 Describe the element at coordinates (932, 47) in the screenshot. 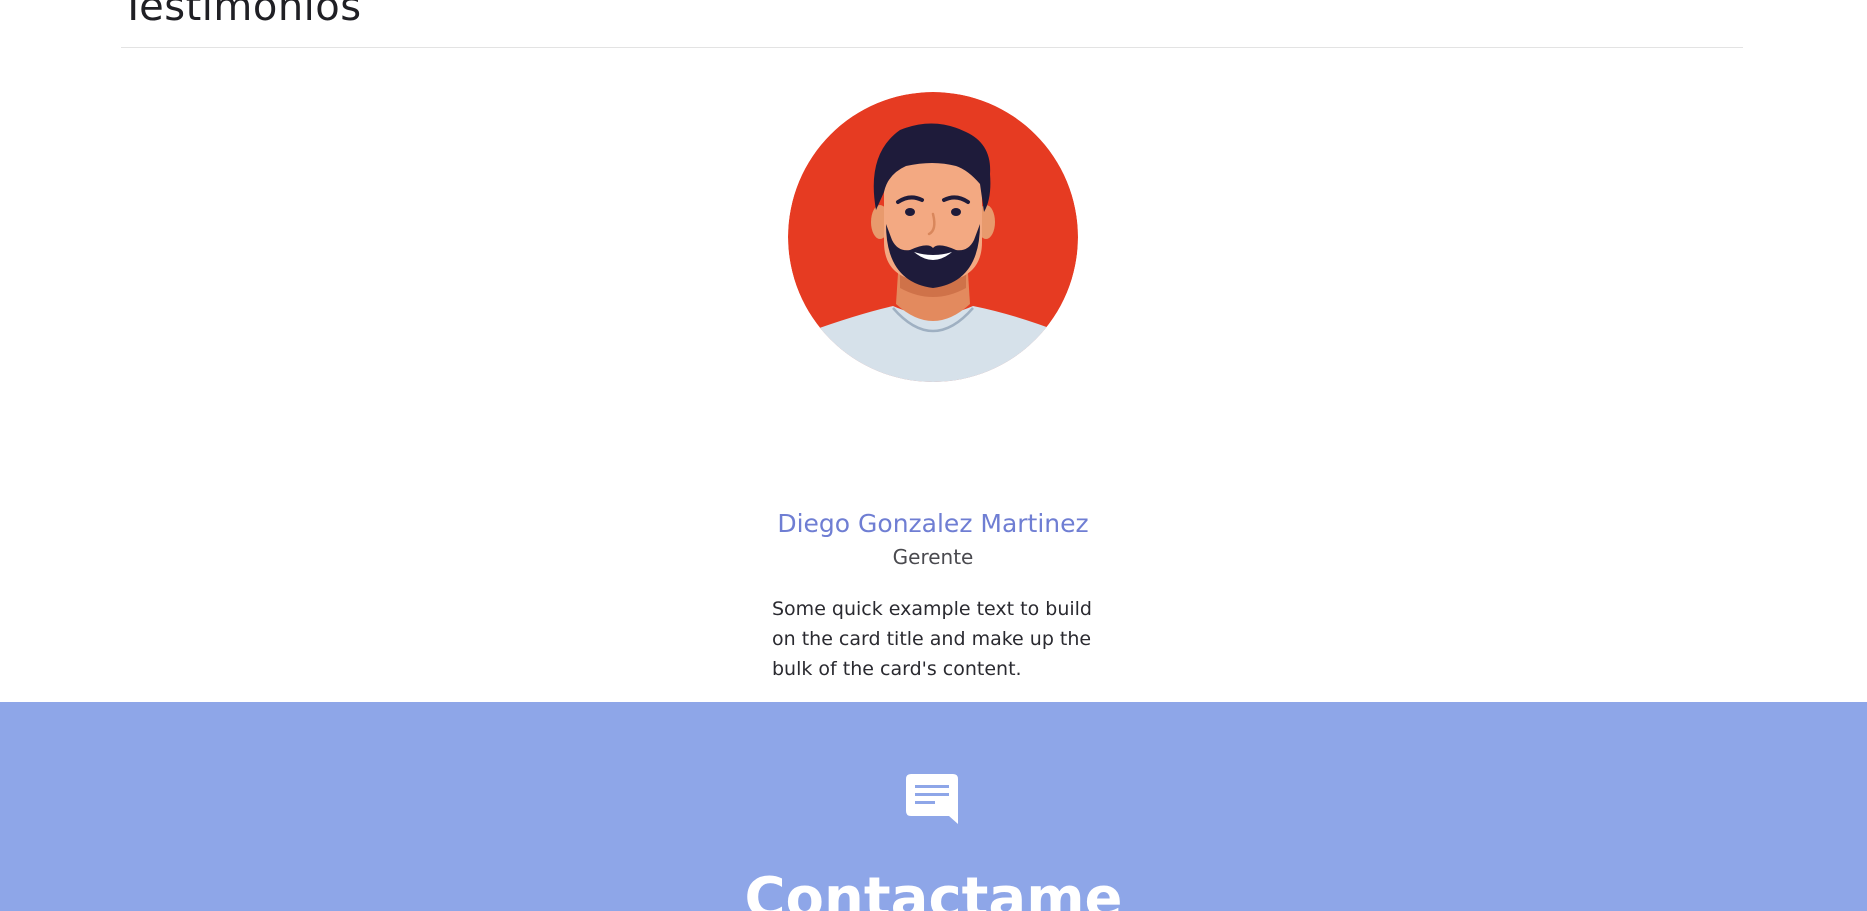

I see `section-divider` at that location.